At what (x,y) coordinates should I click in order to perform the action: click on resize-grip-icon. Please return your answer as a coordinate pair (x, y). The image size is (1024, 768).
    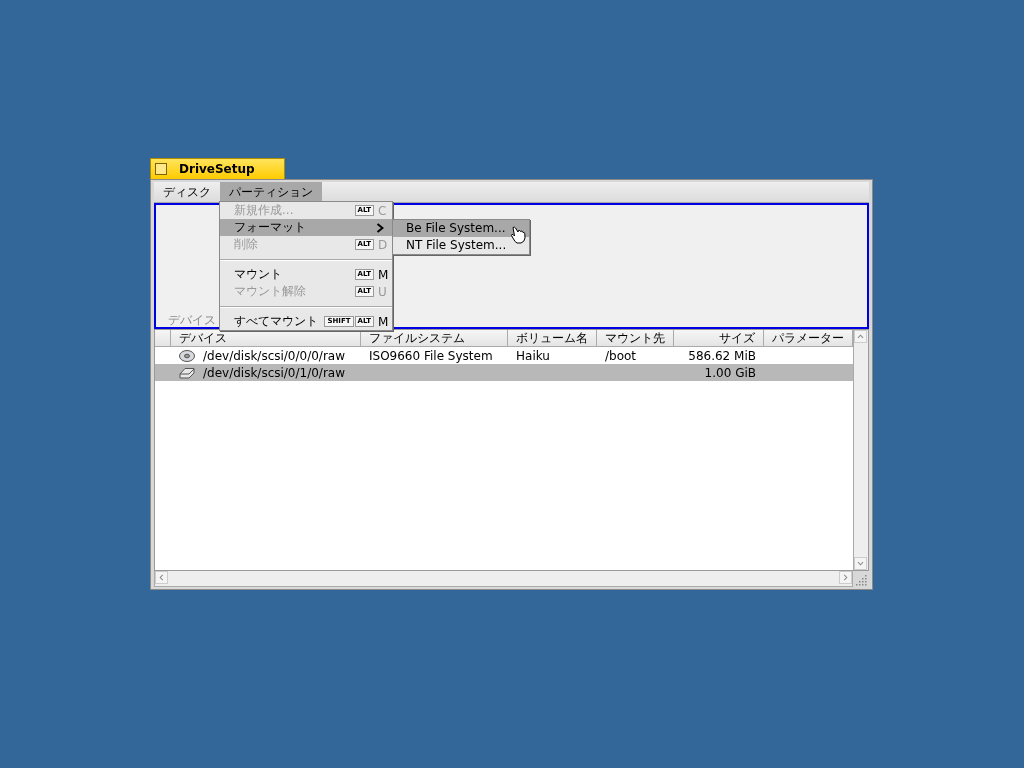
    Looking at the image, I should click on (861, 579).